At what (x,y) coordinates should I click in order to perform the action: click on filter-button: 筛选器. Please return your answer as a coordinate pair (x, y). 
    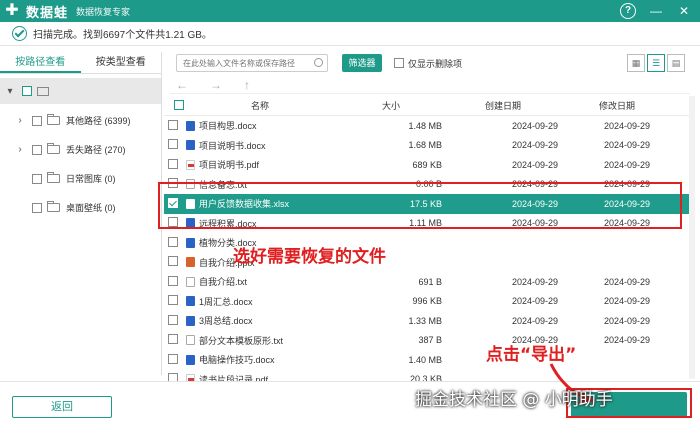
    Looking at the image, I should click on (362, 63).